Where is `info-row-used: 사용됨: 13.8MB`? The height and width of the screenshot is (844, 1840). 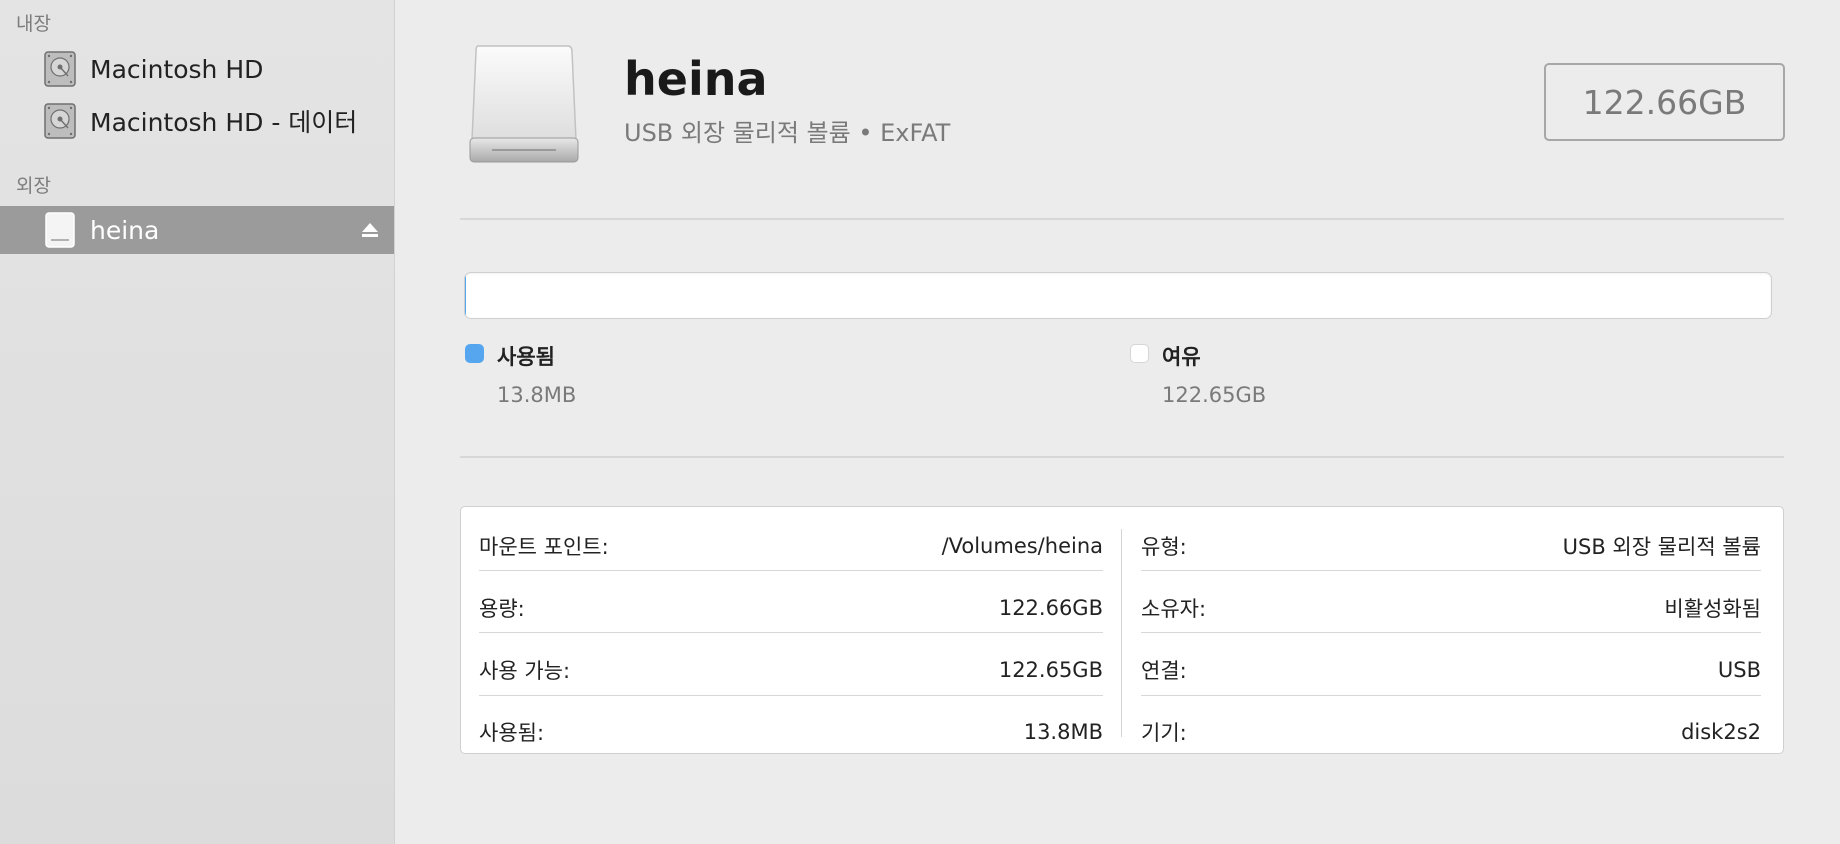
info-row-used: 사용됨: 13.8MB is located at coordinates (791, 732).